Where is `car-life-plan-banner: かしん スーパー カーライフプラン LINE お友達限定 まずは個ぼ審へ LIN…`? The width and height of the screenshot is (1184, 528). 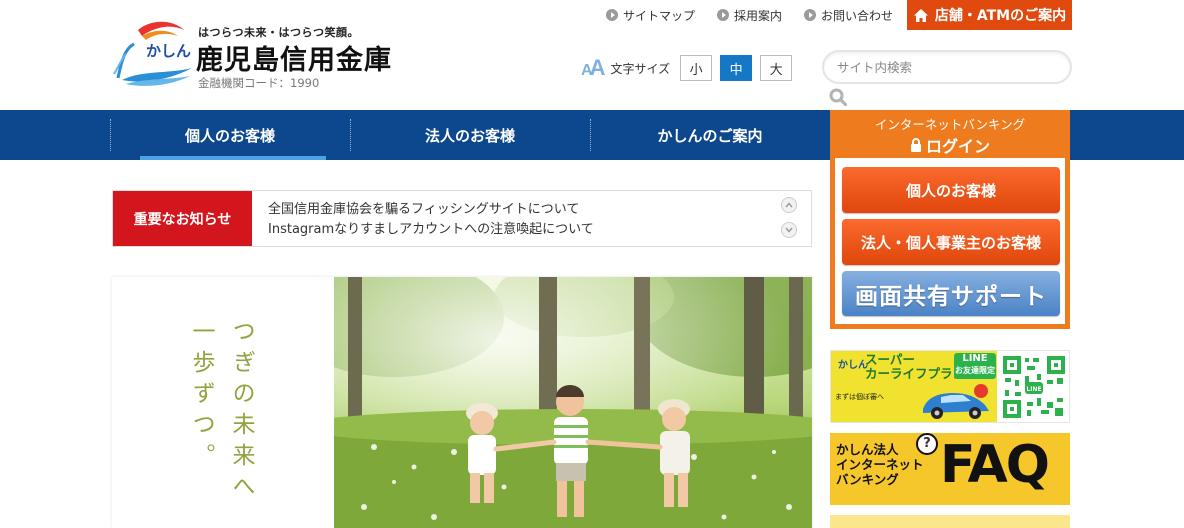 car-life-plan-banner: かしん スーパー カーライフプラン LINE お友達限定 まずは個ぼ審へ LIN… is located at coordinates (950, 386).